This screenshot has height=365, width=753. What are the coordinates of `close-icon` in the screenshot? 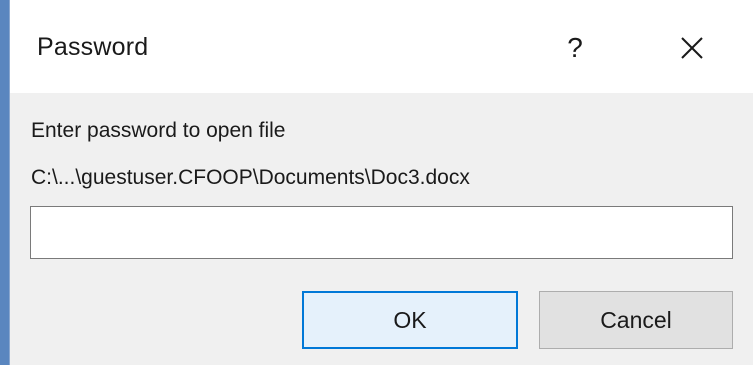 It's located at (692, 48).